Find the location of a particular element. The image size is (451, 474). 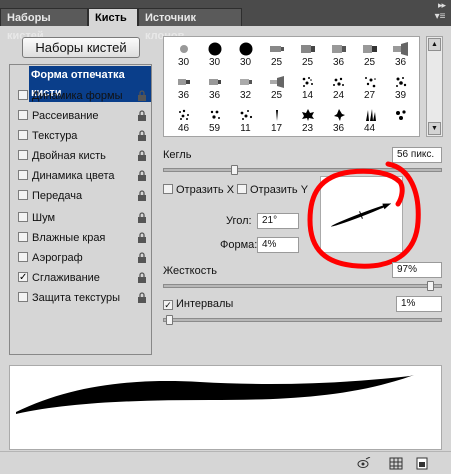

brush-tip: 59 is located at coordinates (214, 119).